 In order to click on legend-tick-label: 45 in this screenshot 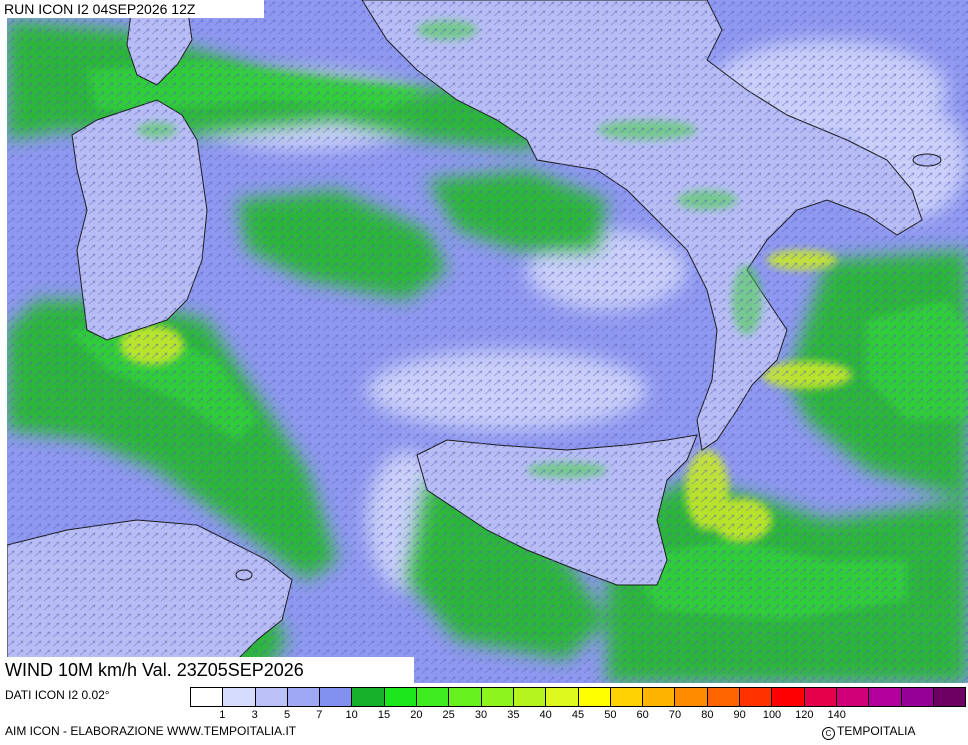, I will do `click(578, 715)`.